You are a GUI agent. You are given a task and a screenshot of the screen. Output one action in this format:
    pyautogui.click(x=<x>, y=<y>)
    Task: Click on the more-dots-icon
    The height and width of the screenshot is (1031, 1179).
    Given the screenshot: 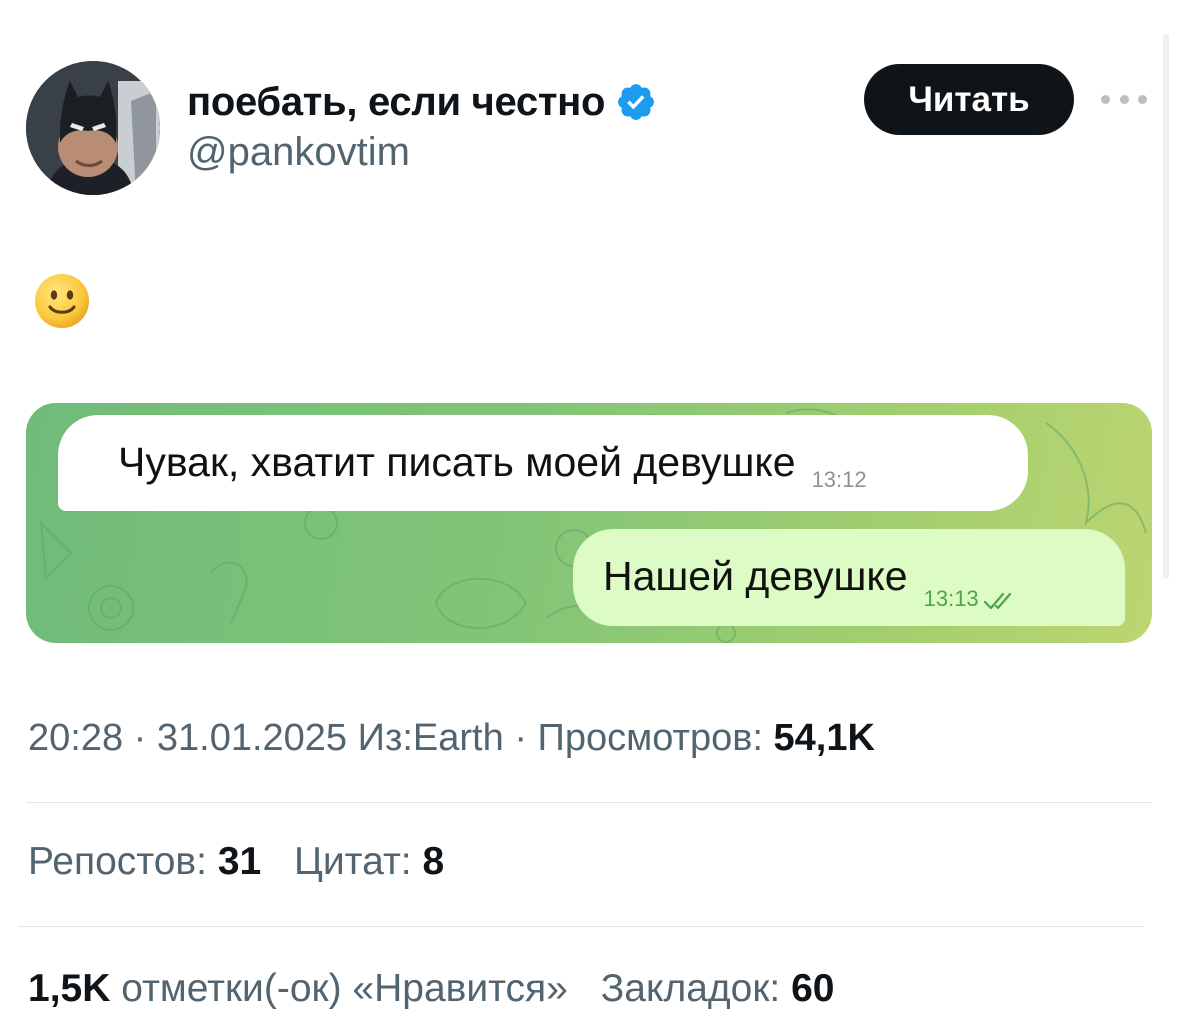 What is the action you would take?
    pyautogui.click(x=1124, y=99)
    